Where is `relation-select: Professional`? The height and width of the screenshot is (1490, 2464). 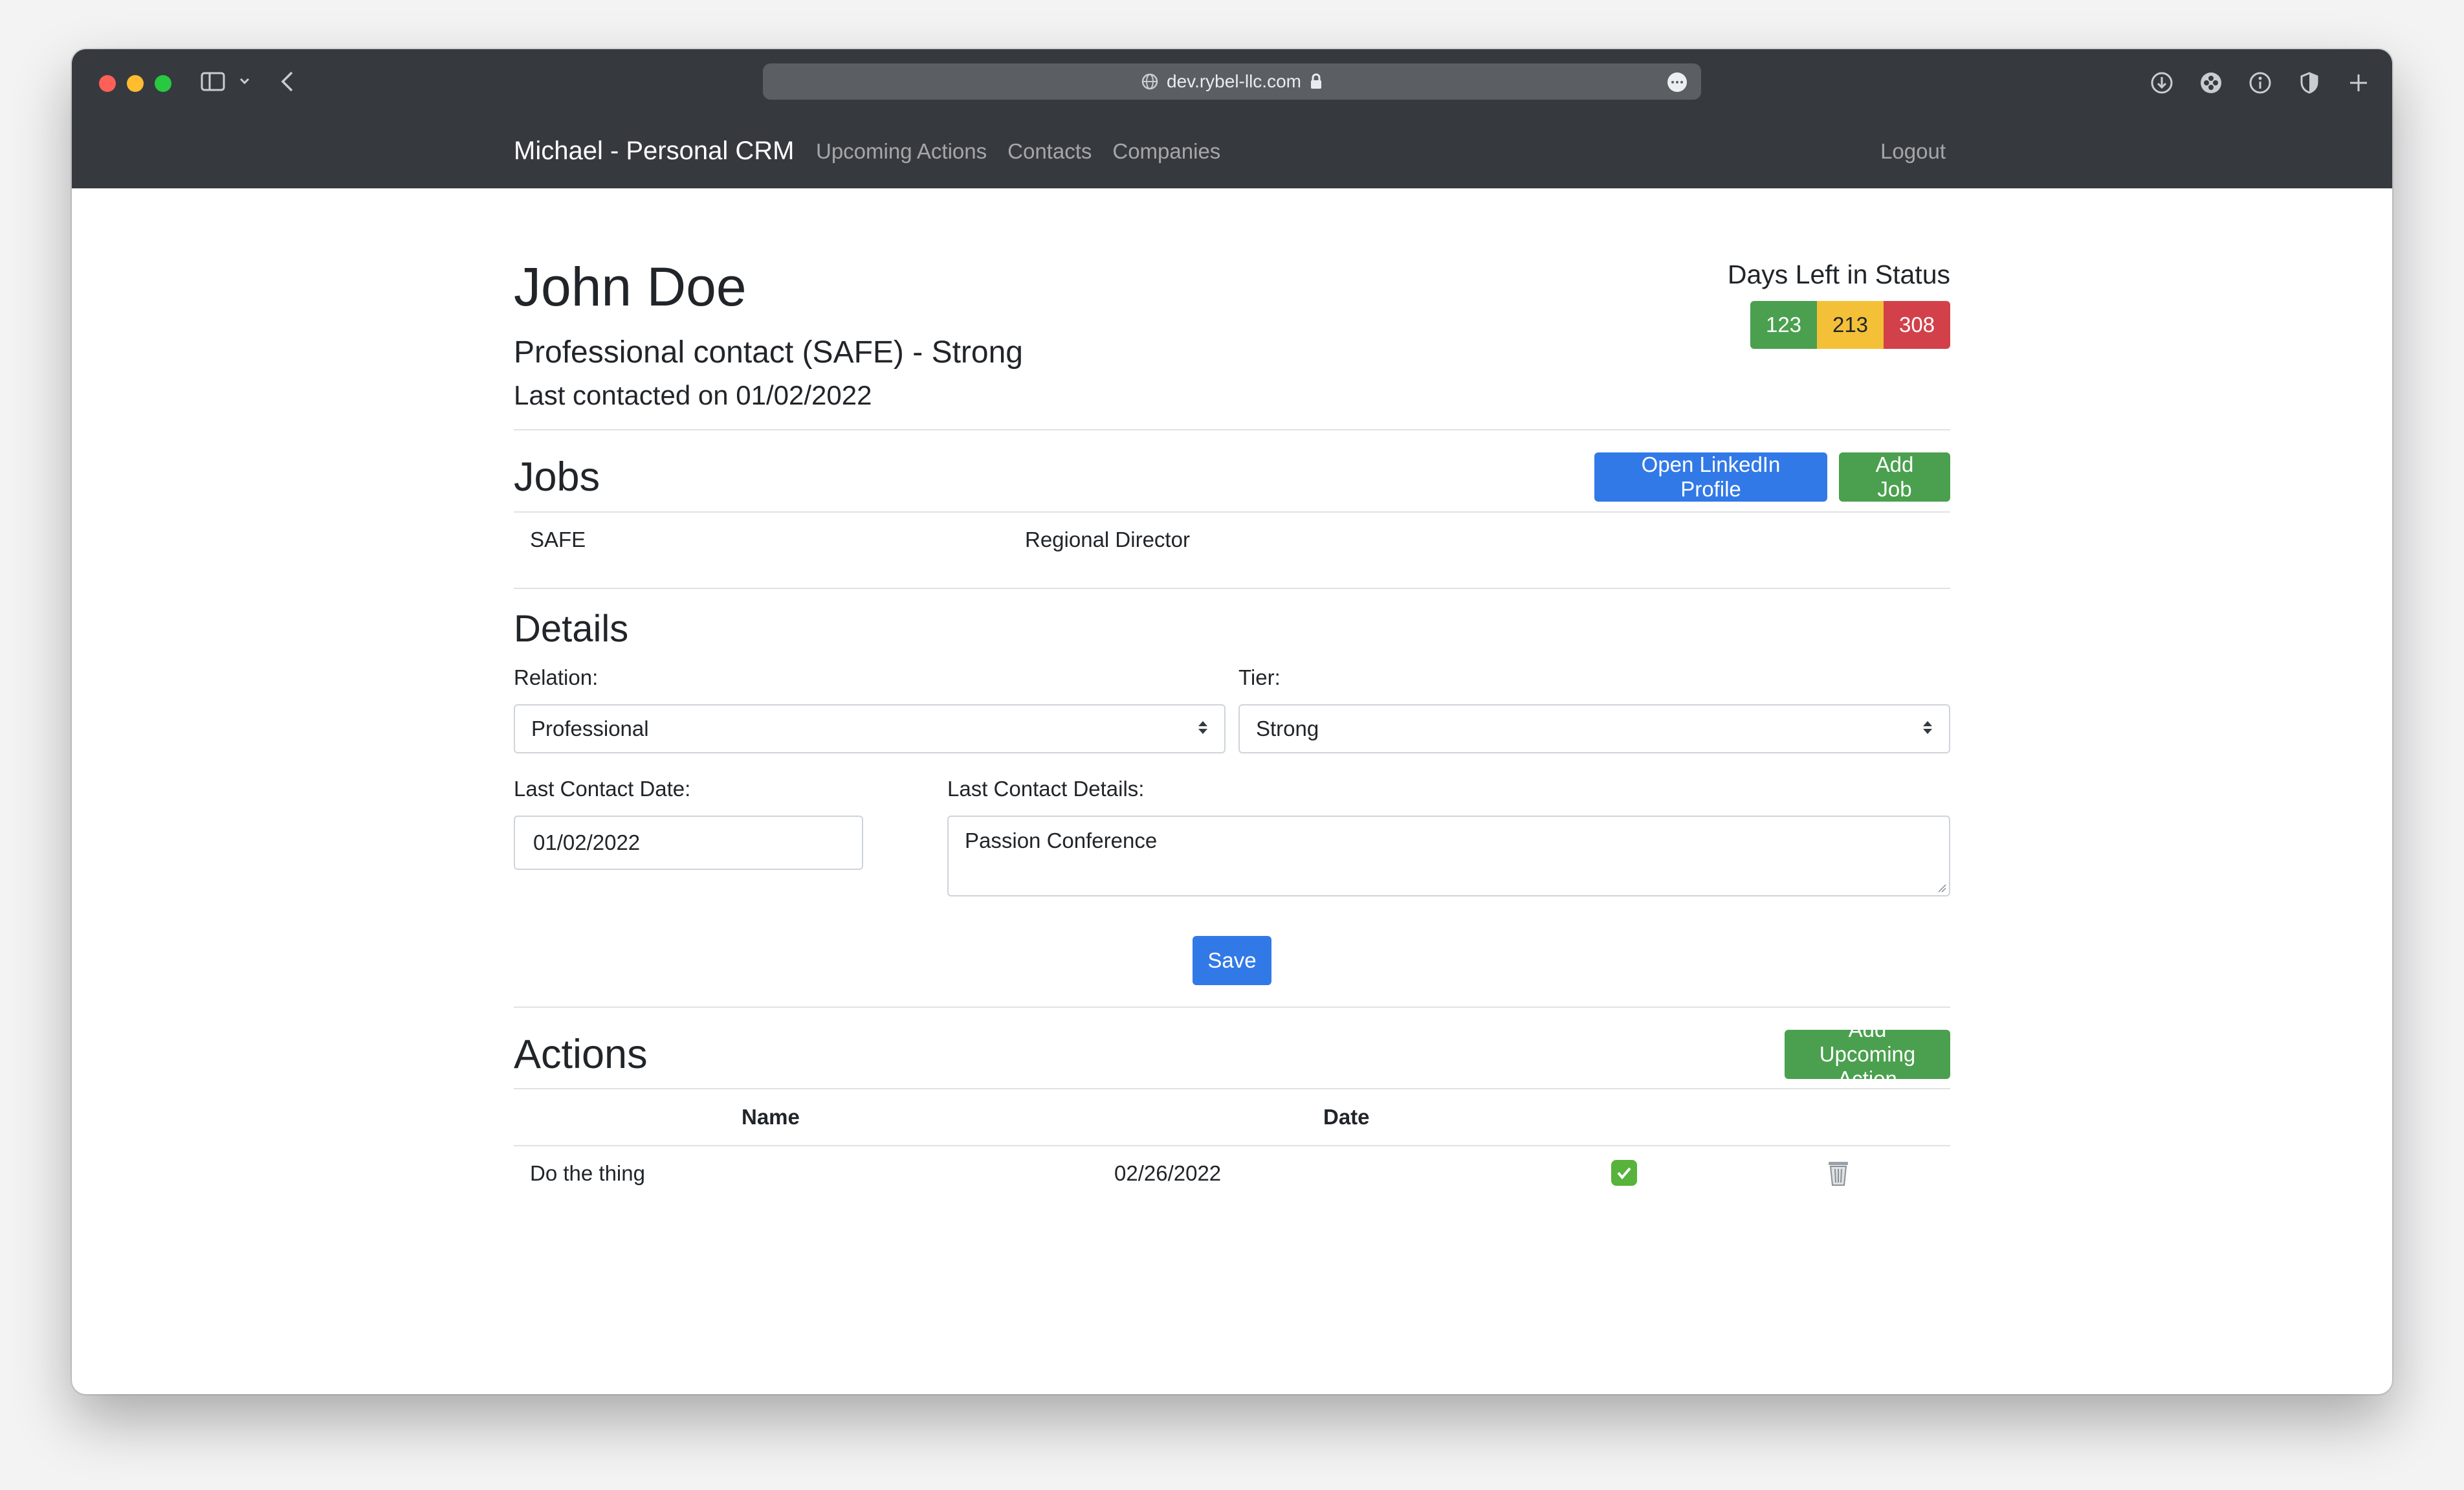 relation-select: Professional is located at coordinates (870, 728).